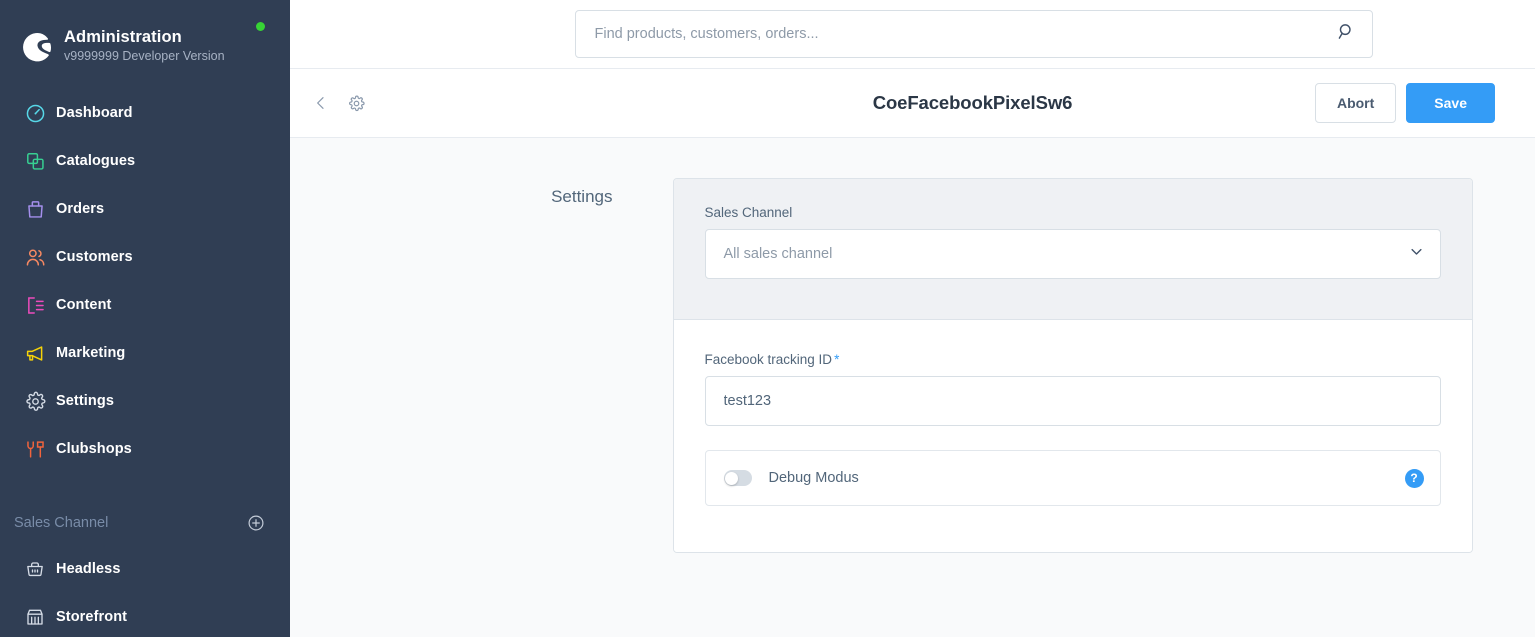 Image resolution: width=1535 pixels, height=637 pixels. What do you see at coordinates (145, 113) in the screenshot?
I see `sidebar-item-dashboard: Dashboard` at bounding box center [145, 113].